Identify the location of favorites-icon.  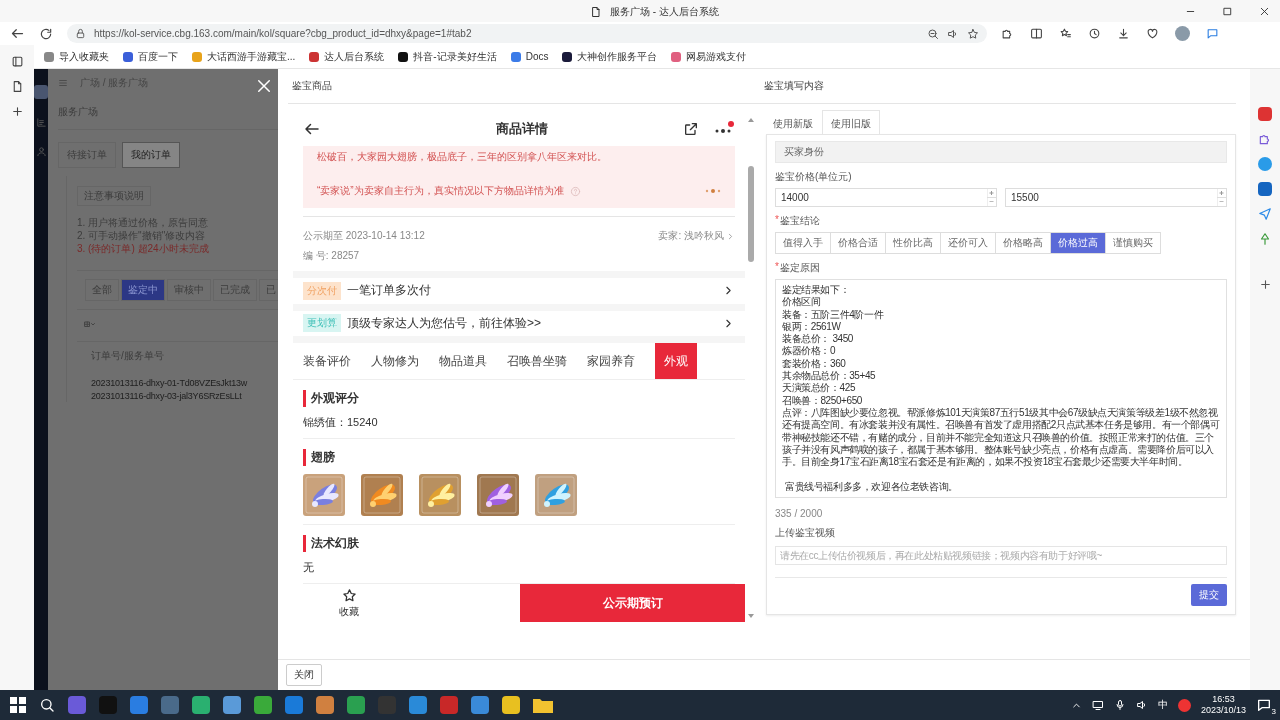
(1065, 33).